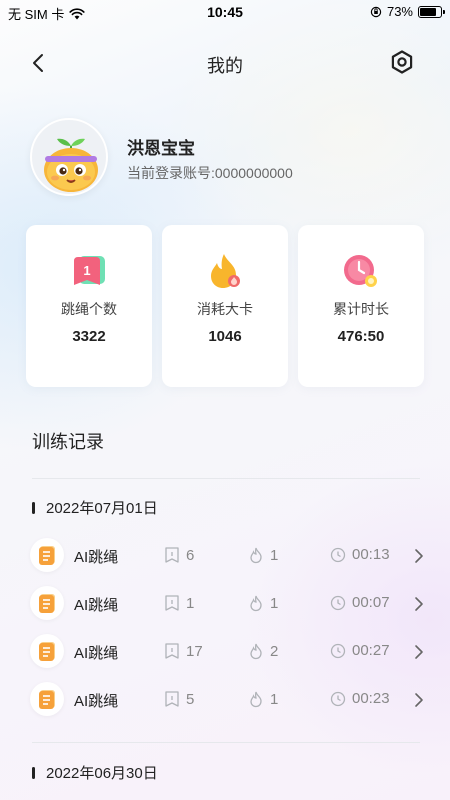 Image resolution: width=450 pixels, height=800 pixels. I want to click on nav-bar: 我的, so click(225, 62).